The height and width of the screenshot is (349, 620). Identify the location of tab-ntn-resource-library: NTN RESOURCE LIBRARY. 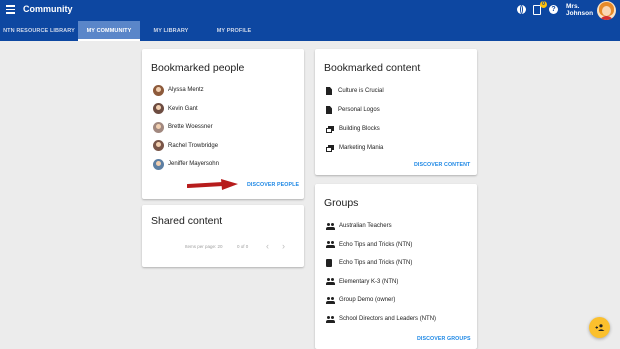
(39, 31).